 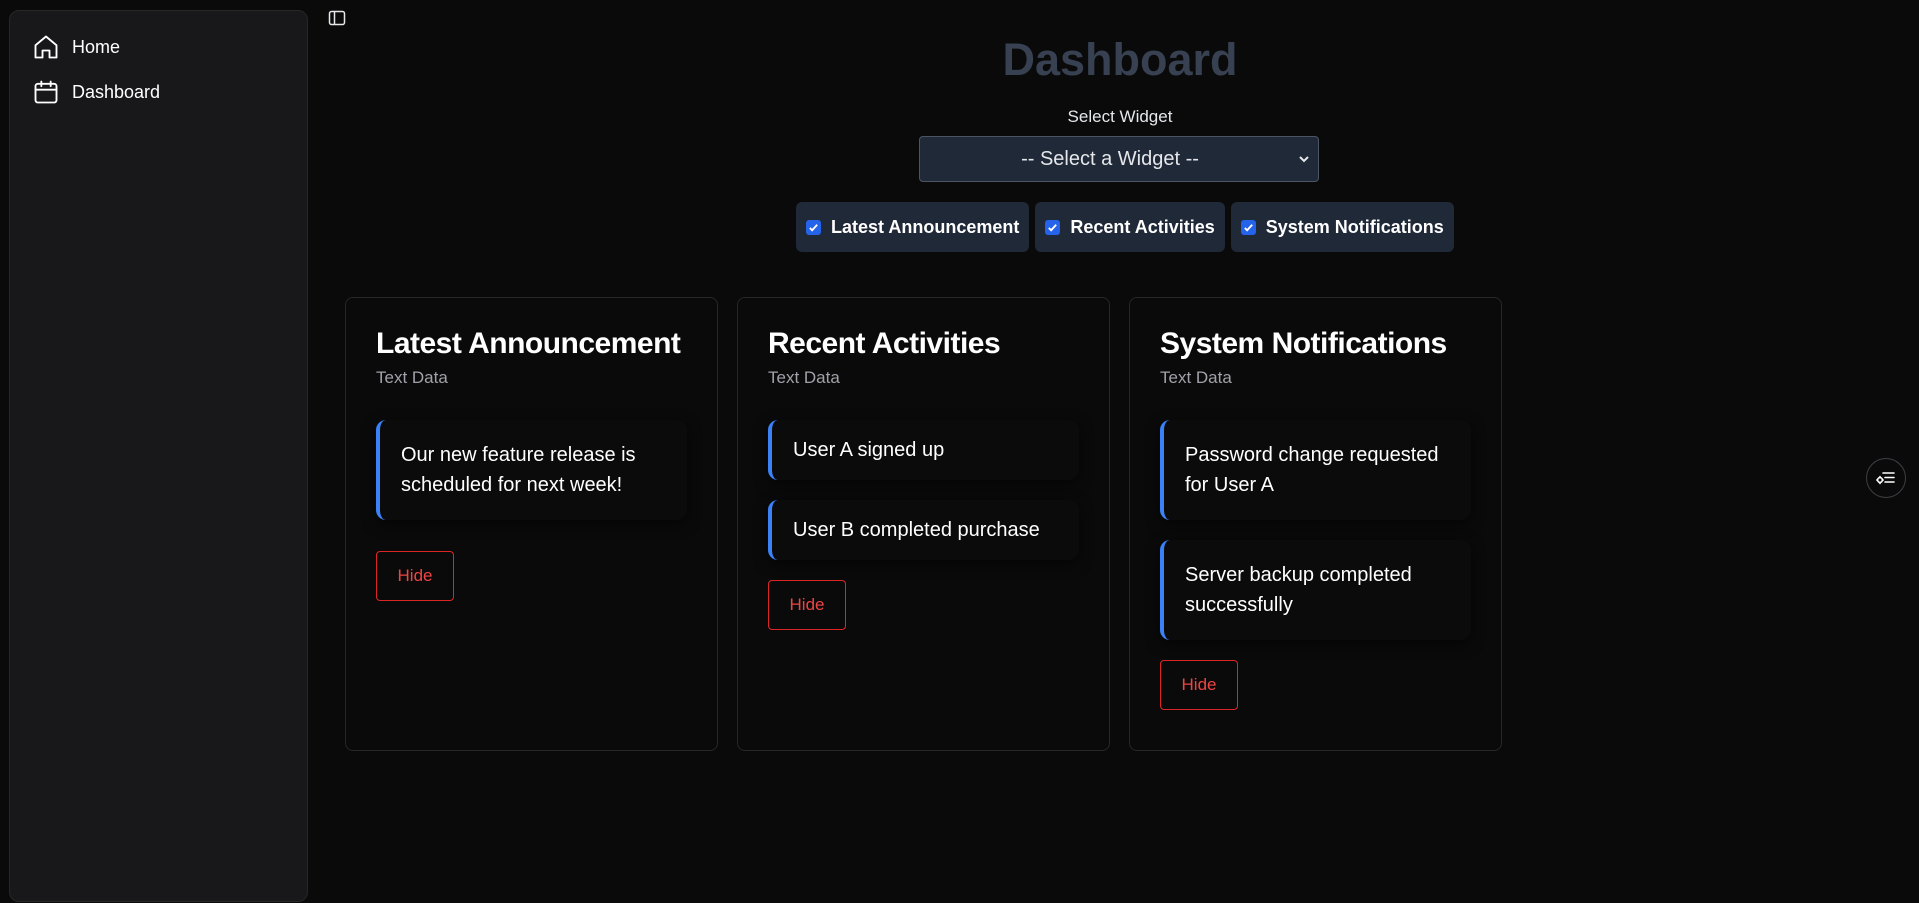 I want to click on toggle-recent-activities: Recent Activities, so click(x=1130, y=227).